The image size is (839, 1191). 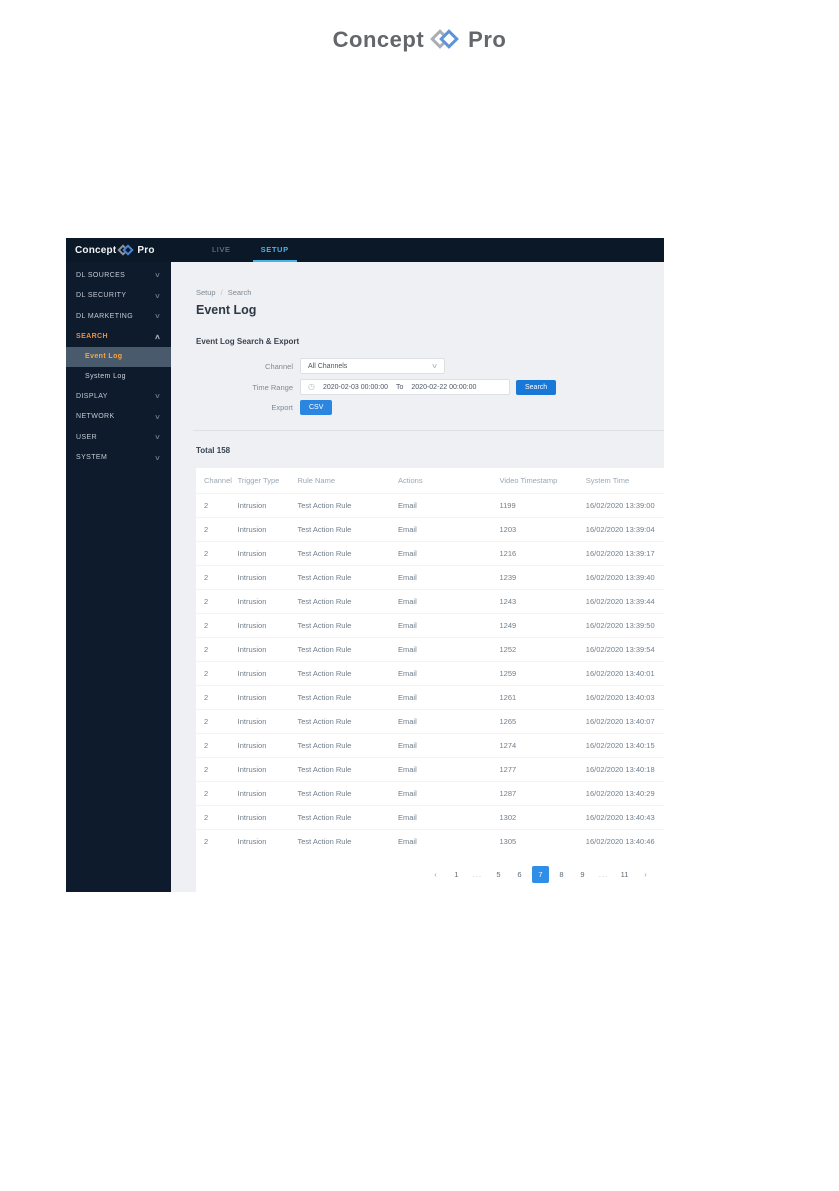 I want to click on pagination-prev-chevron-left-icon: ‹, so click(x=435, y=874).